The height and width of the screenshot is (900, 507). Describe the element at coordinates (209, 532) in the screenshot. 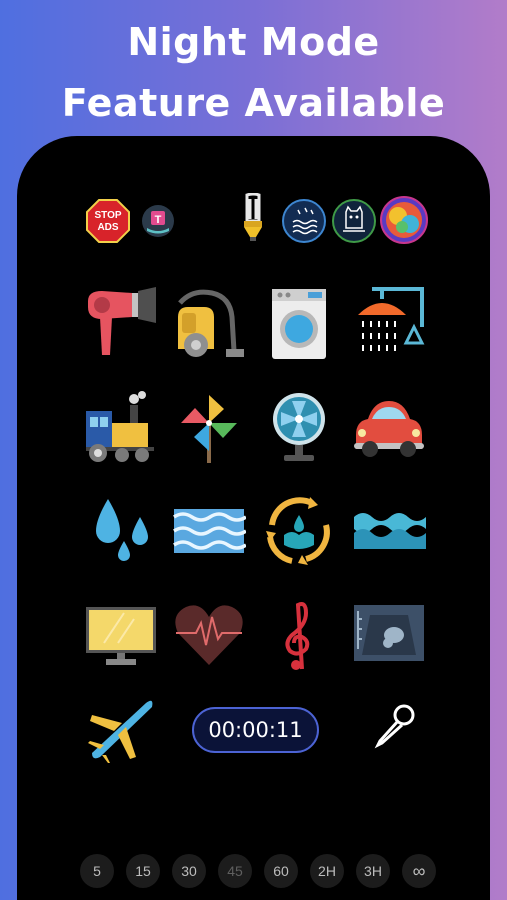

I see `waves-icon` at that location.